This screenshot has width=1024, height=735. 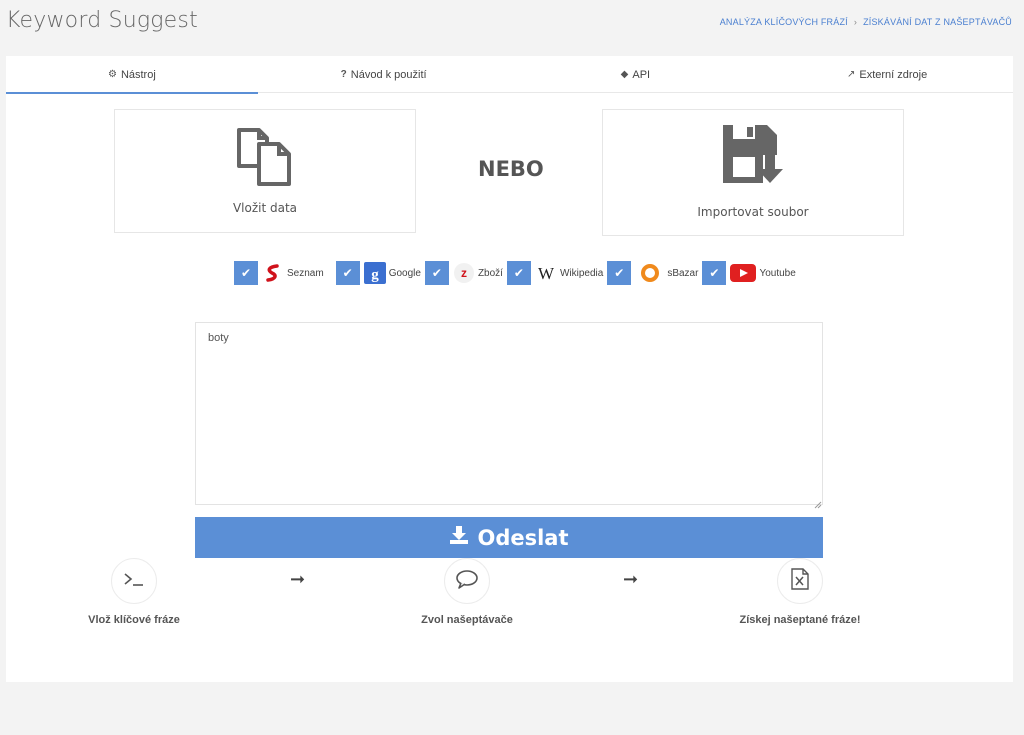 I want to click on step-label-3: Získej našeptané fráze!, so click(x=800, y=620).